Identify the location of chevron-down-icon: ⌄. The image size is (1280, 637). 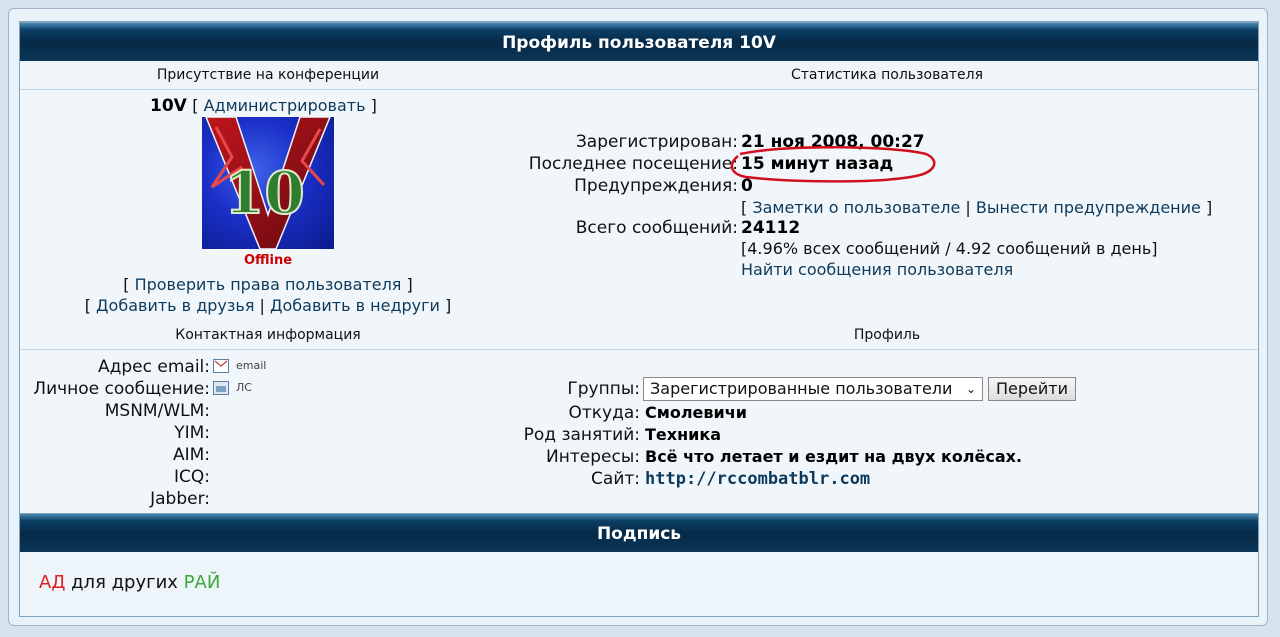
(970, 389).